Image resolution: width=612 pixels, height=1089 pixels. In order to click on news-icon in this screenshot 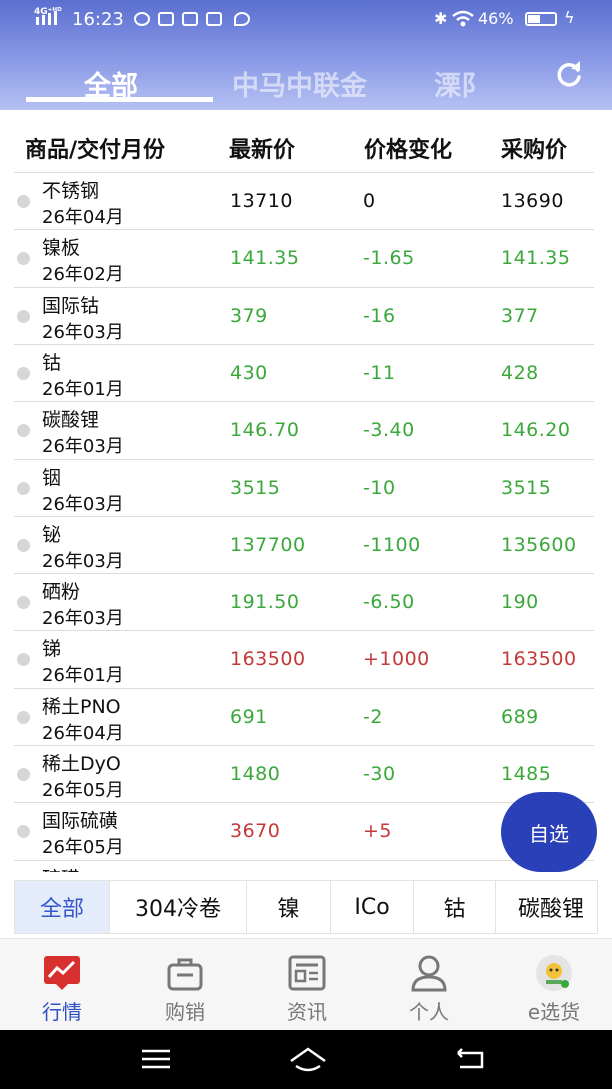, I will do `click(307, 973)`.